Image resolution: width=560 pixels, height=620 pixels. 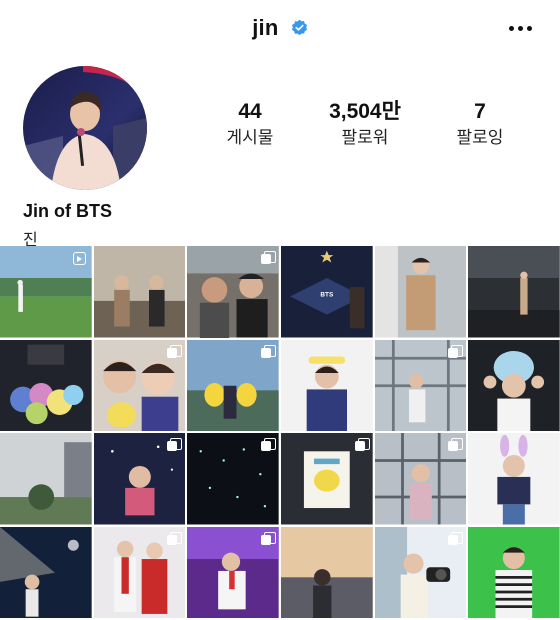 I want to click on stat-following: 7 팔로잉, so click(x=480, y=124).